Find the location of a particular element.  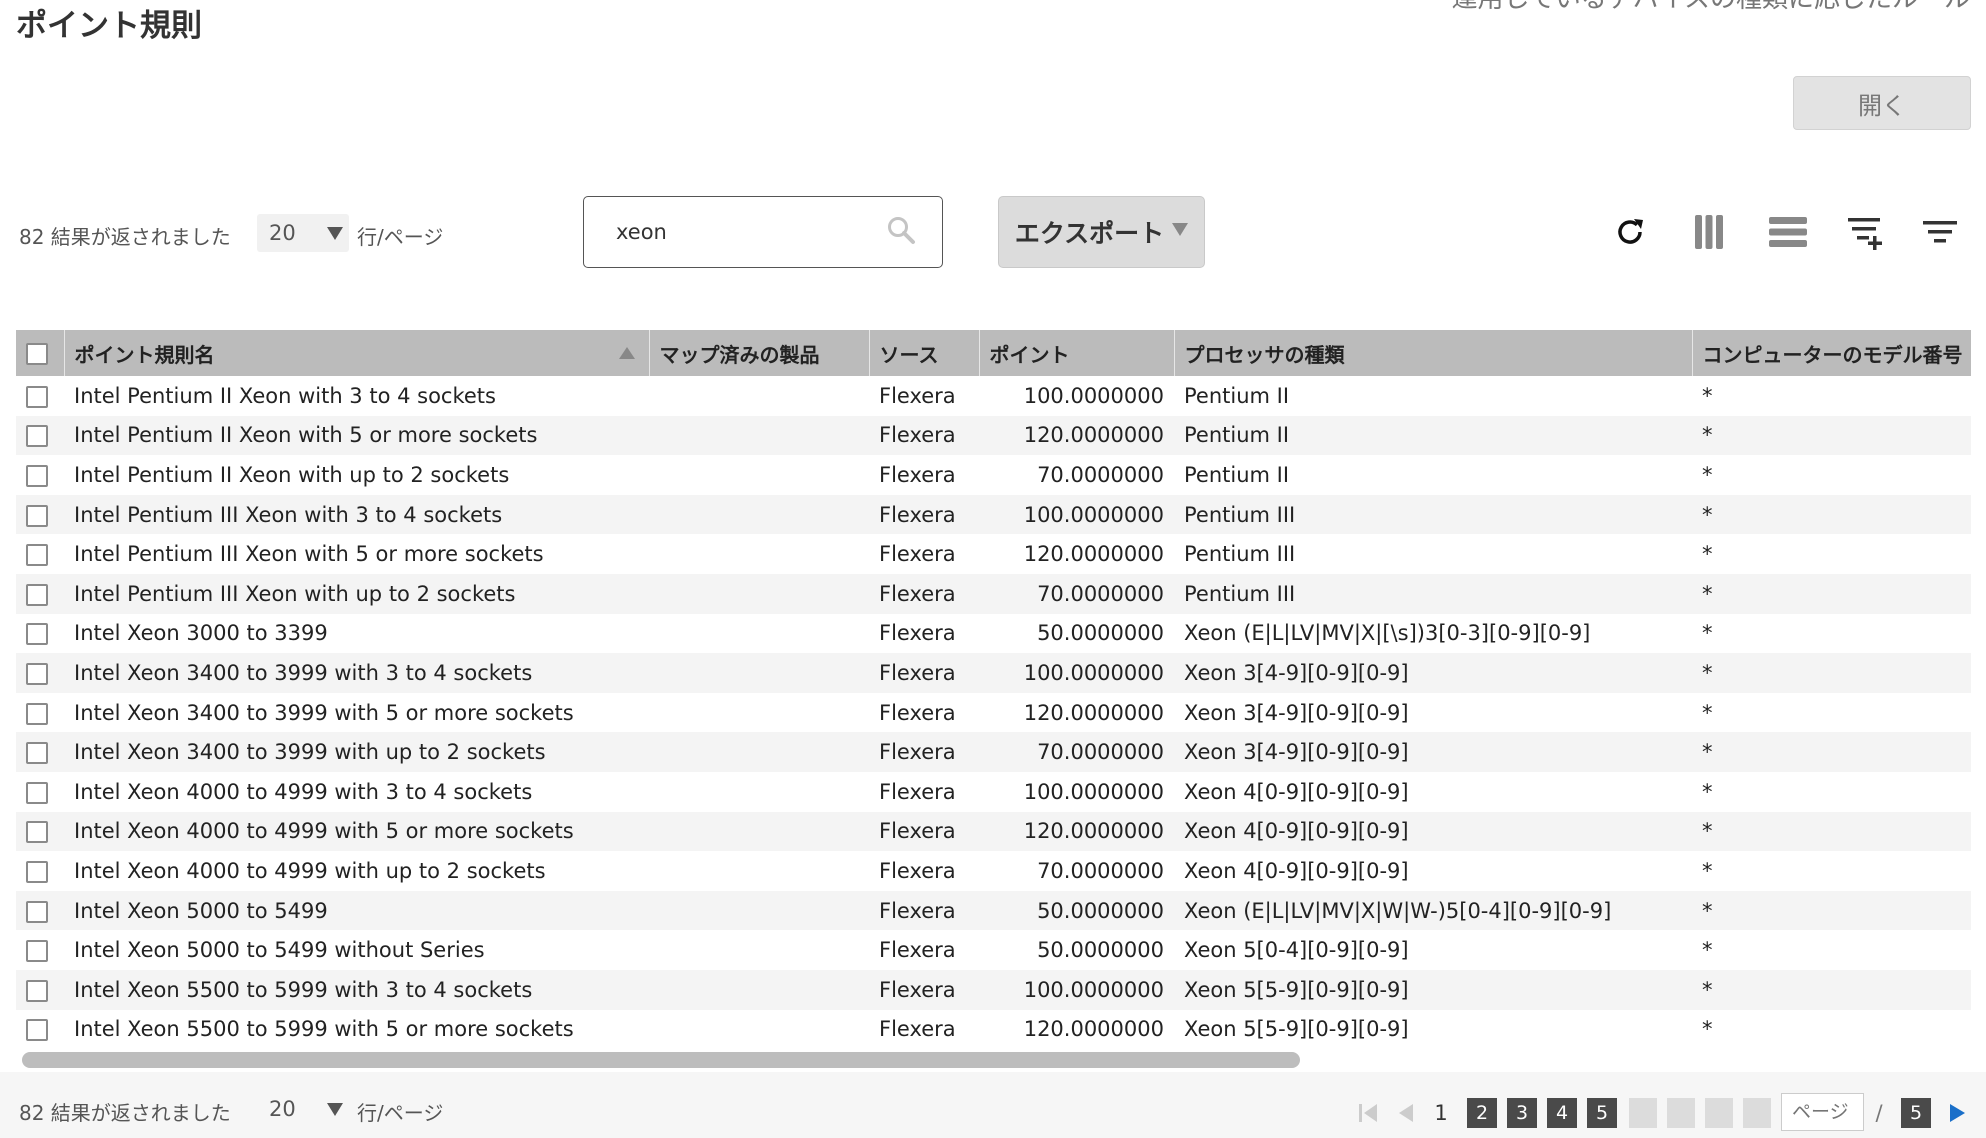

horizontal-scrollbar-thumb is located at coordinates (661, 1060).